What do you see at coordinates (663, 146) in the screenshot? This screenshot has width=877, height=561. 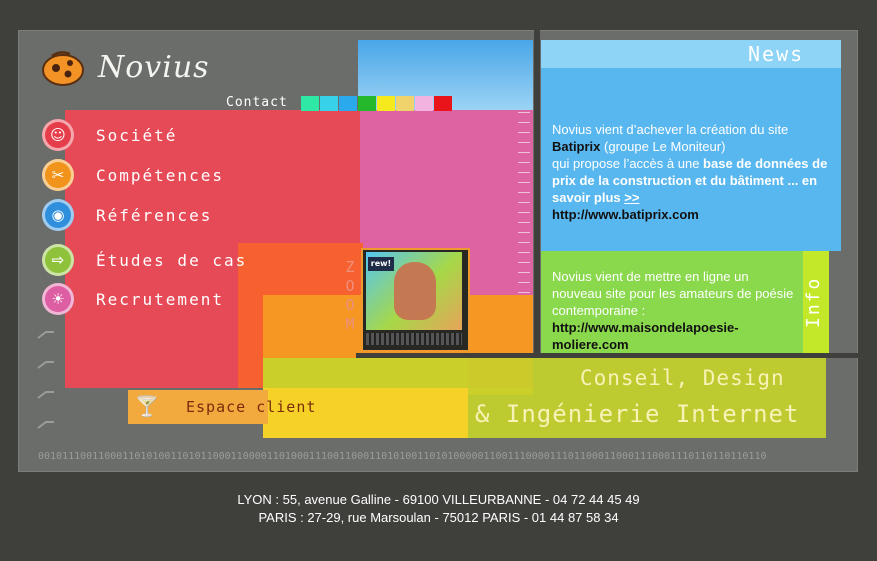 I see `news-group: (groupe Le Moniteur)` at bounding box center [663, 146].